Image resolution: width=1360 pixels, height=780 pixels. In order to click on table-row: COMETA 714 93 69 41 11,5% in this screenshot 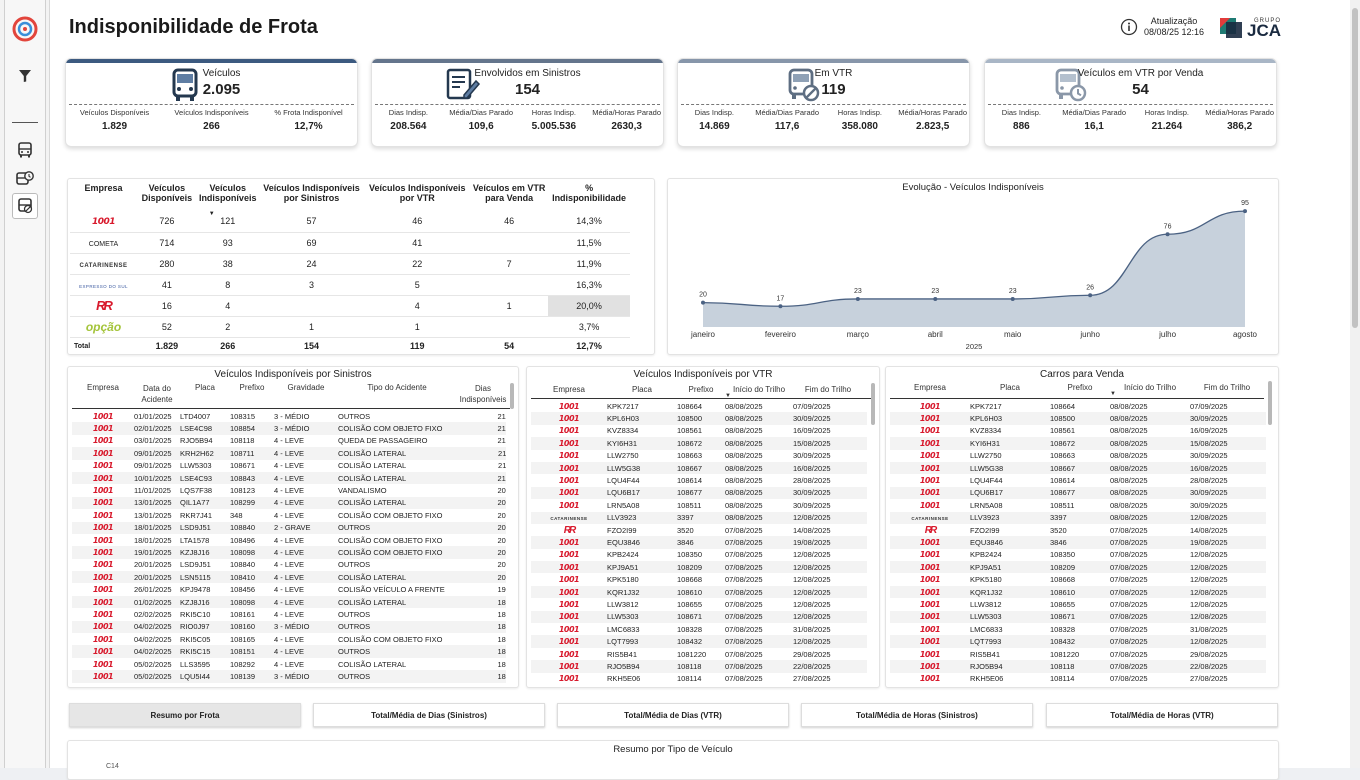, I will do `click(350, 243)`.